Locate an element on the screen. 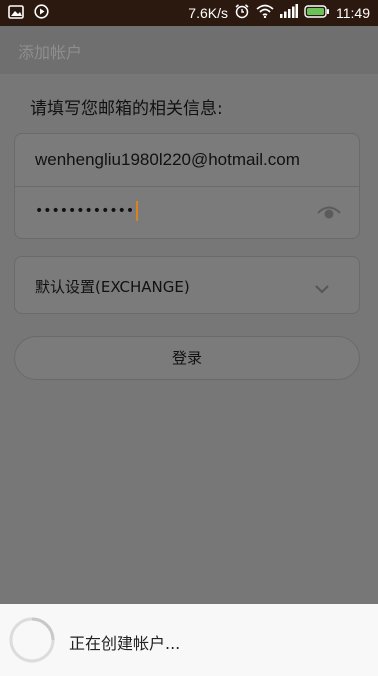 The height and width of the screenshot is (676, 378). email-field: wenhengliu1980l220@hotmail.com is located at coordinates (190, 160).